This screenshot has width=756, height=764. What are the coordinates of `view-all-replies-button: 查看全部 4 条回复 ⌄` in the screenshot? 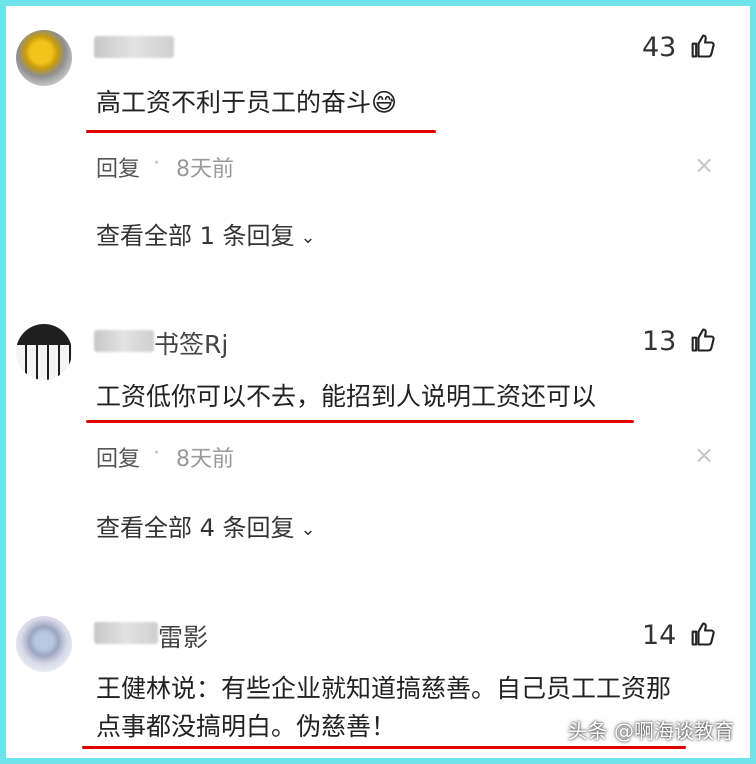 It's located at (206, 525).